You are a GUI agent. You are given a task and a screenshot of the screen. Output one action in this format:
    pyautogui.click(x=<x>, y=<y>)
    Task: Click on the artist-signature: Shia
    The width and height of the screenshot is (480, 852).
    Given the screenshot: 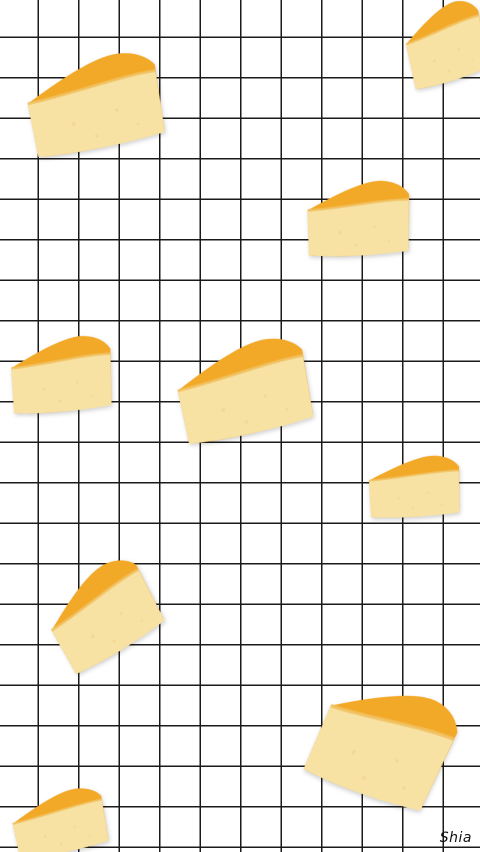 What is the action you would take?
    pyautogui.click(x=455, y=838)
    